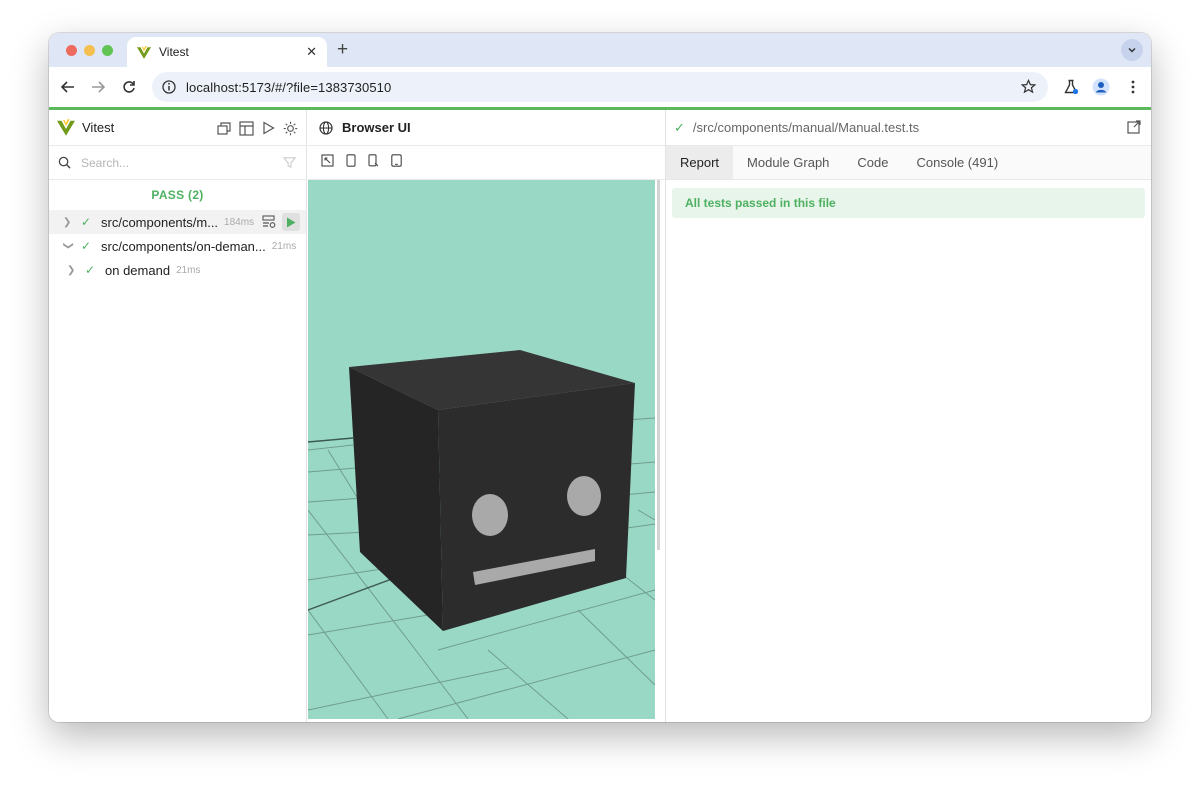 Image resolution: width=1200 pixels, height=787 pixels. What do you see at coordinates (342, 50) in the screenshot?
I see `new-tab-button: +` at bounding box center [342, 50].